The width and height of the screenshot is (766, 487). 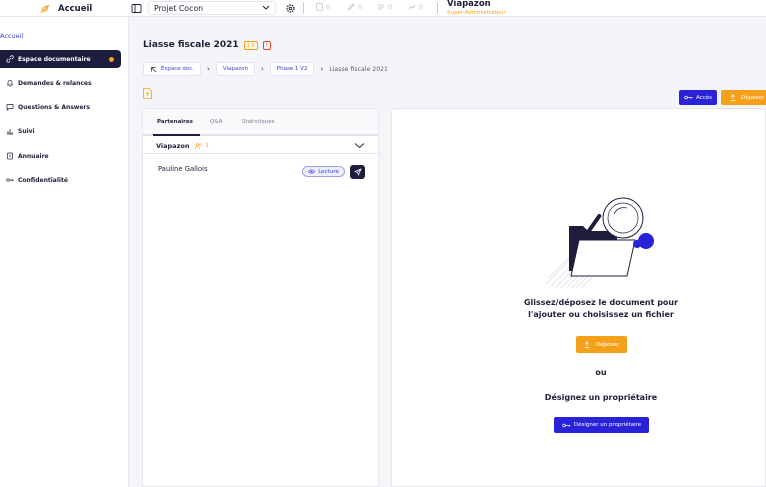 What do you see at coordinates (10, 59) in the screenshot?
I see `link-icon` at bounding box center [10, 59].